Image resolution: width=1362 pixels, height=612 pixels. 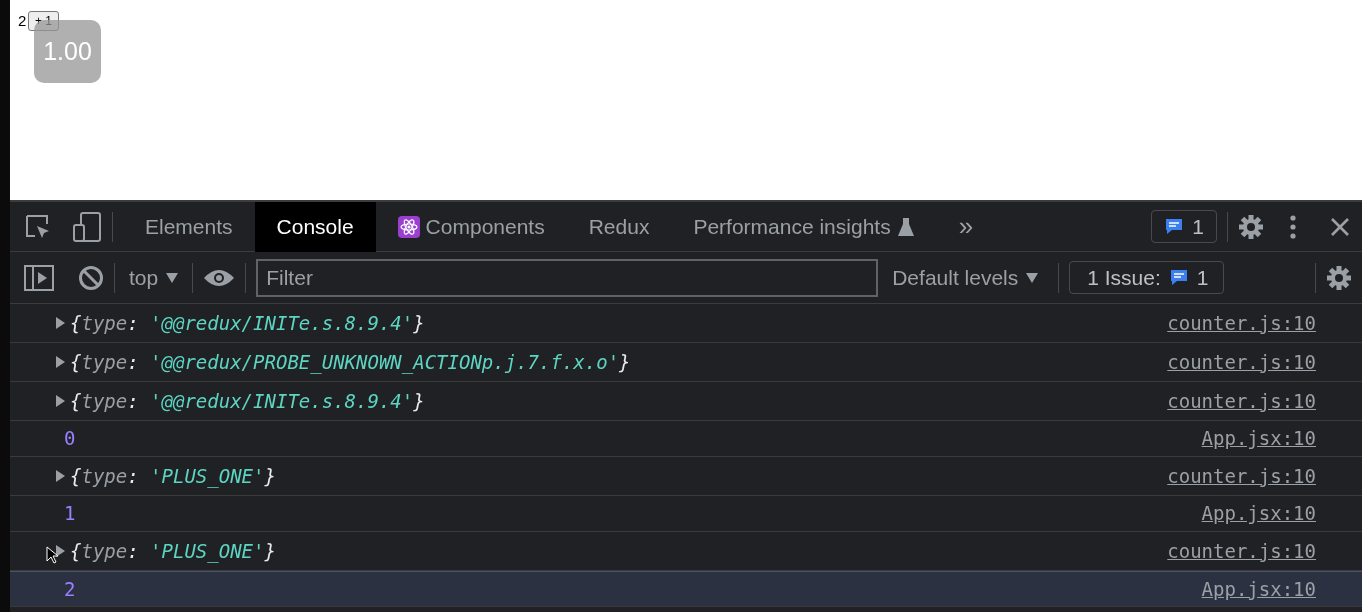 I want to click on devtools-tab: Console, so click(x=315, y=226).